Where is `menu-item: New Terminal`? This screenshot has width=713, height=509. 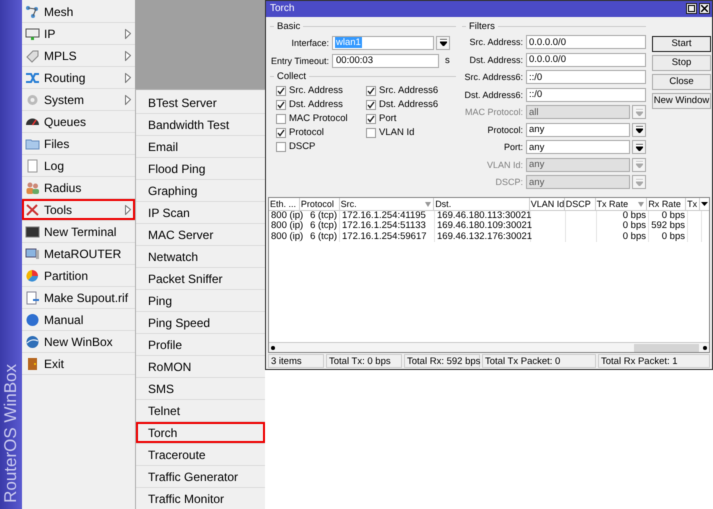
menu-item: New Terminal is located at coordinates (78, 232).